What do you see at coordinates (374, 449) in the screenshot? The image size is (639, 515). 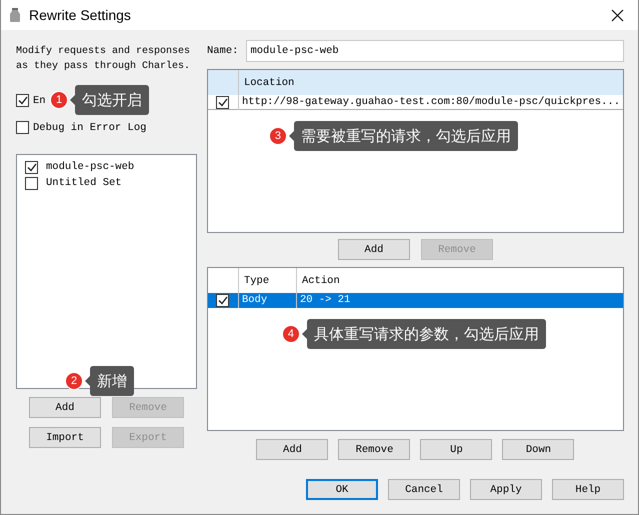 I see `button: Remove` at bounding box center [374, 449].